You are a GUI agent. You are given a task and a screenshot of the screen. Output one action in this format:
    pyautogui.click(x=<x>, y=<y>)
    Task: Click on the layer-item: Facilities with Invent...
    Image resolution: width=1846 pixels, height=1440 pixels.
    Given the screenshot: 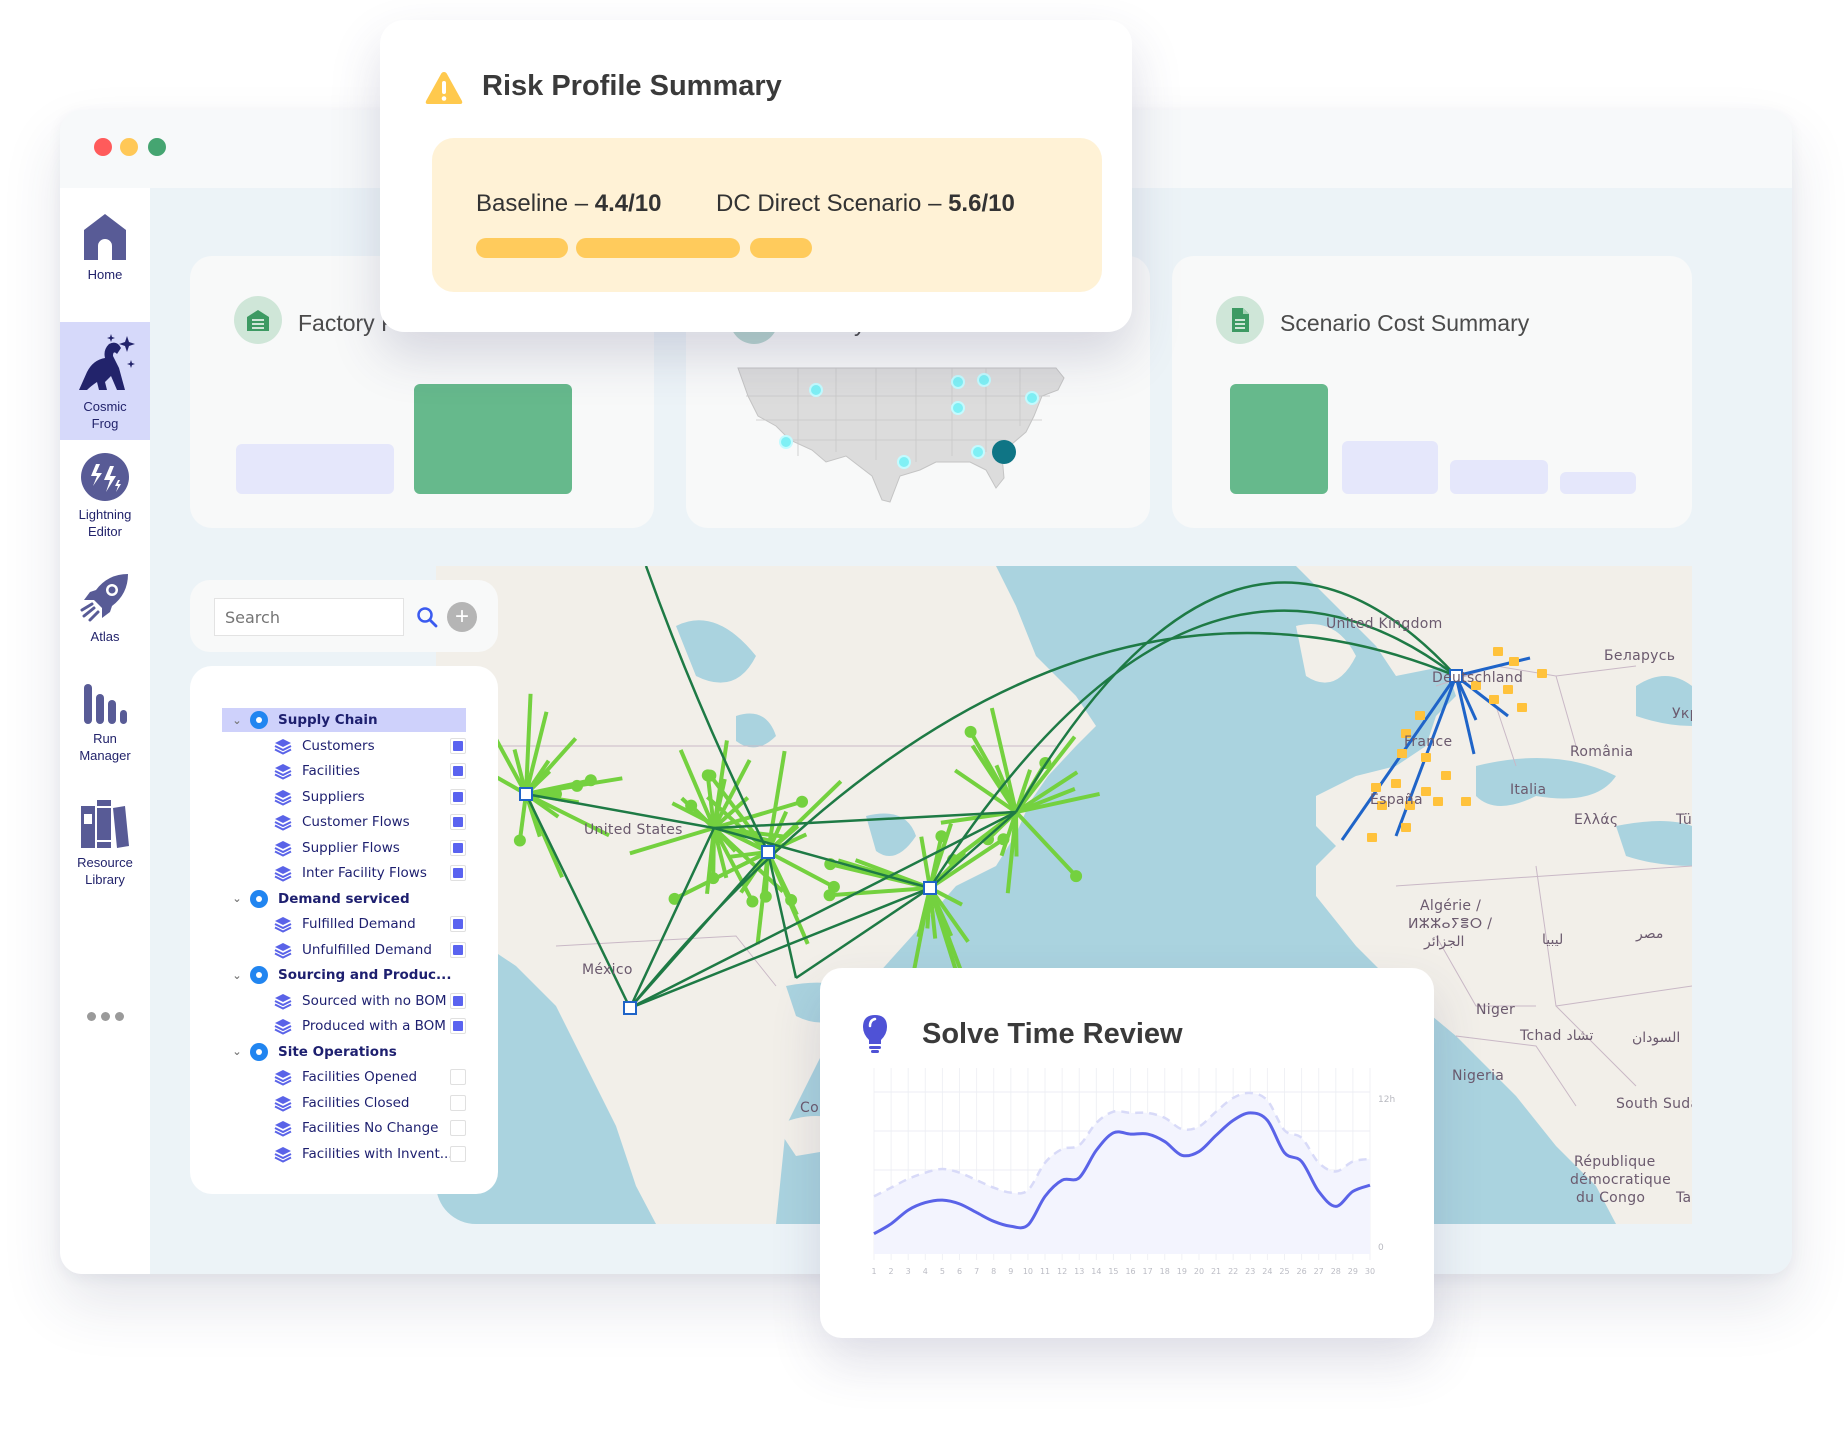 What is the action you would take?
    pyautogui.click(x=344, y=1154)
    